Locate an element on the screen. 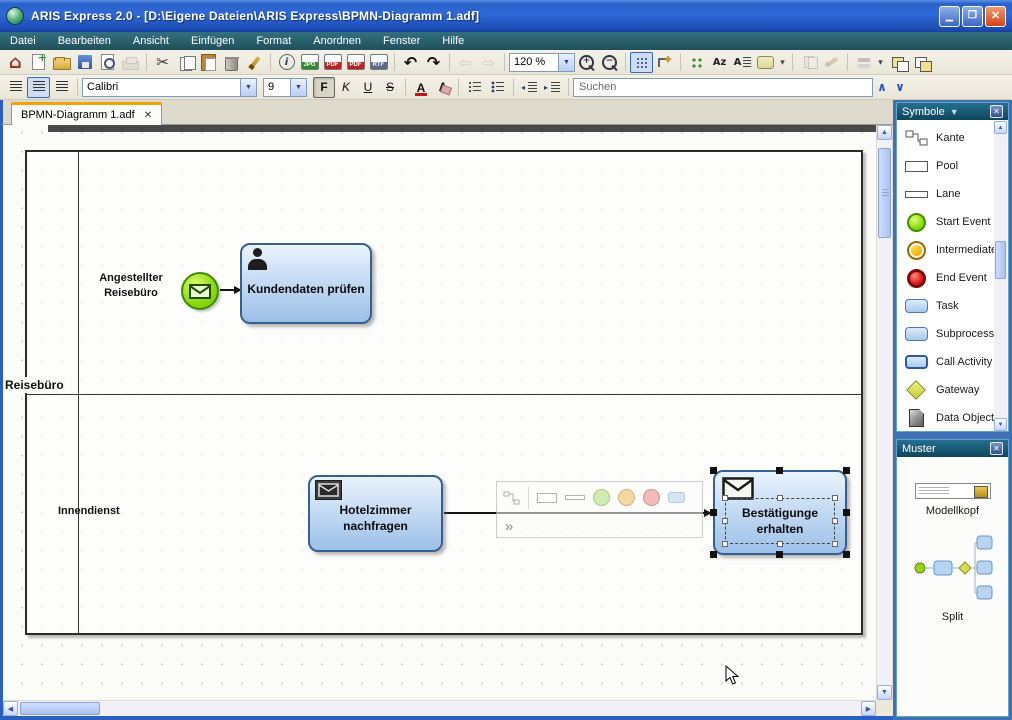  search-previous-icon: ∧ is located at coordinates (882, 87).